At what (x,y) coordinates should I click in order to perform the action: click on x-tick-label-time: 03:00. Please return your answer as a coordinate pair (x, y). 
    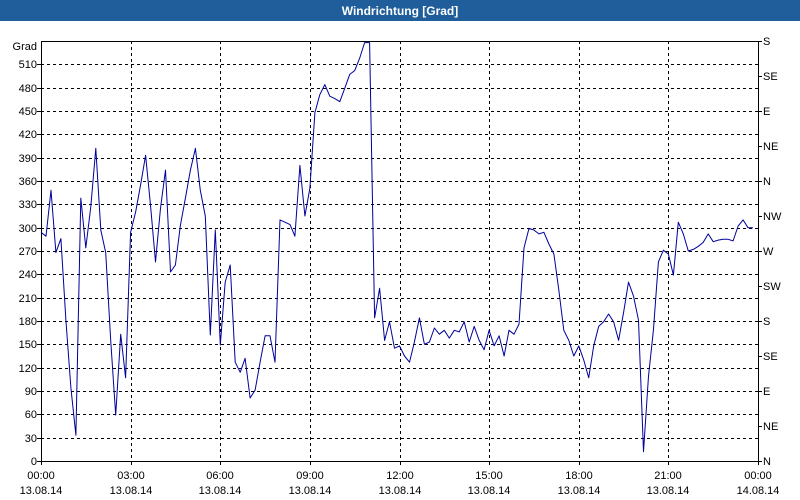
    Looking at the image, I should click on (131, 476).